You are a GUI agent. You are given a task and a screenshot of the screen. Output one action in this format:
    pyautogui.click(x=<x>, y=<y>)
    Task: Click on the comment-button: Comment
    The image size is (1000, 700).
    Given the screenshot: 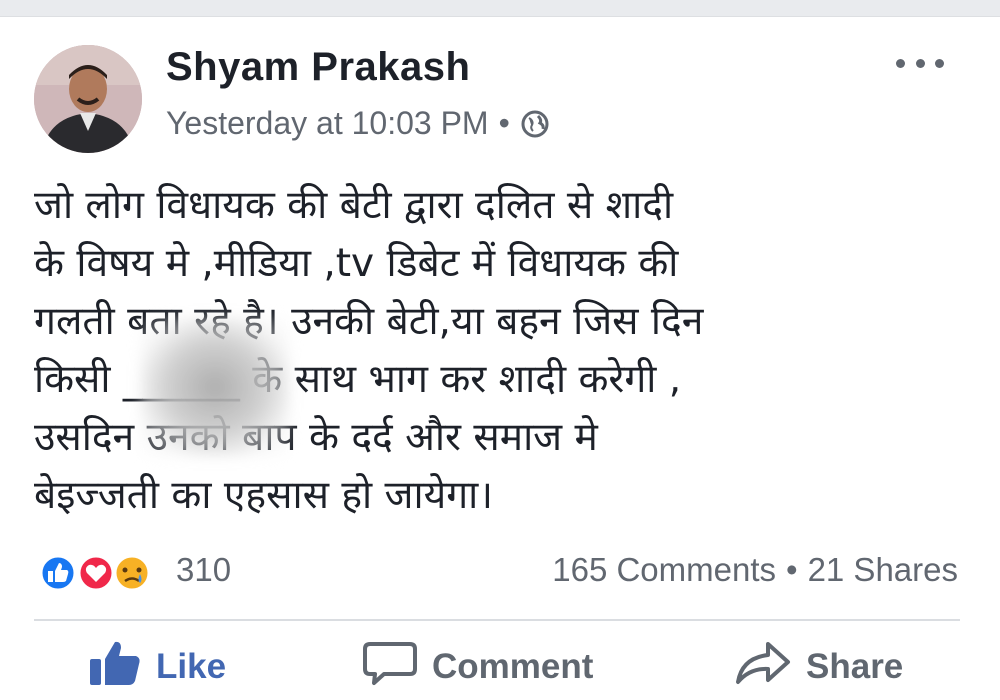 What is the action you would take?
    pyautogui.click(x=477, y=667)
    